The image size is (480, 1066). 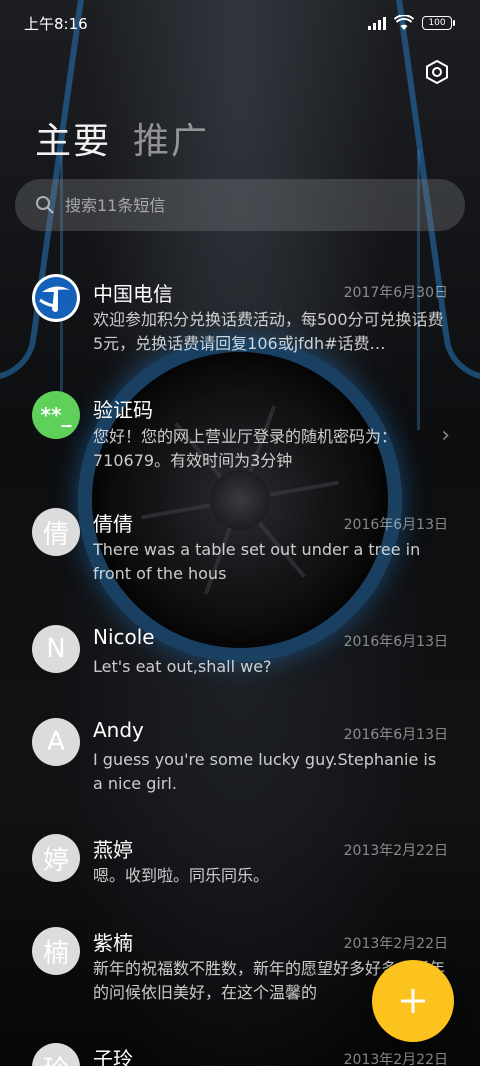 I want to click on status-icons: 100, so click(x=411, y=23).